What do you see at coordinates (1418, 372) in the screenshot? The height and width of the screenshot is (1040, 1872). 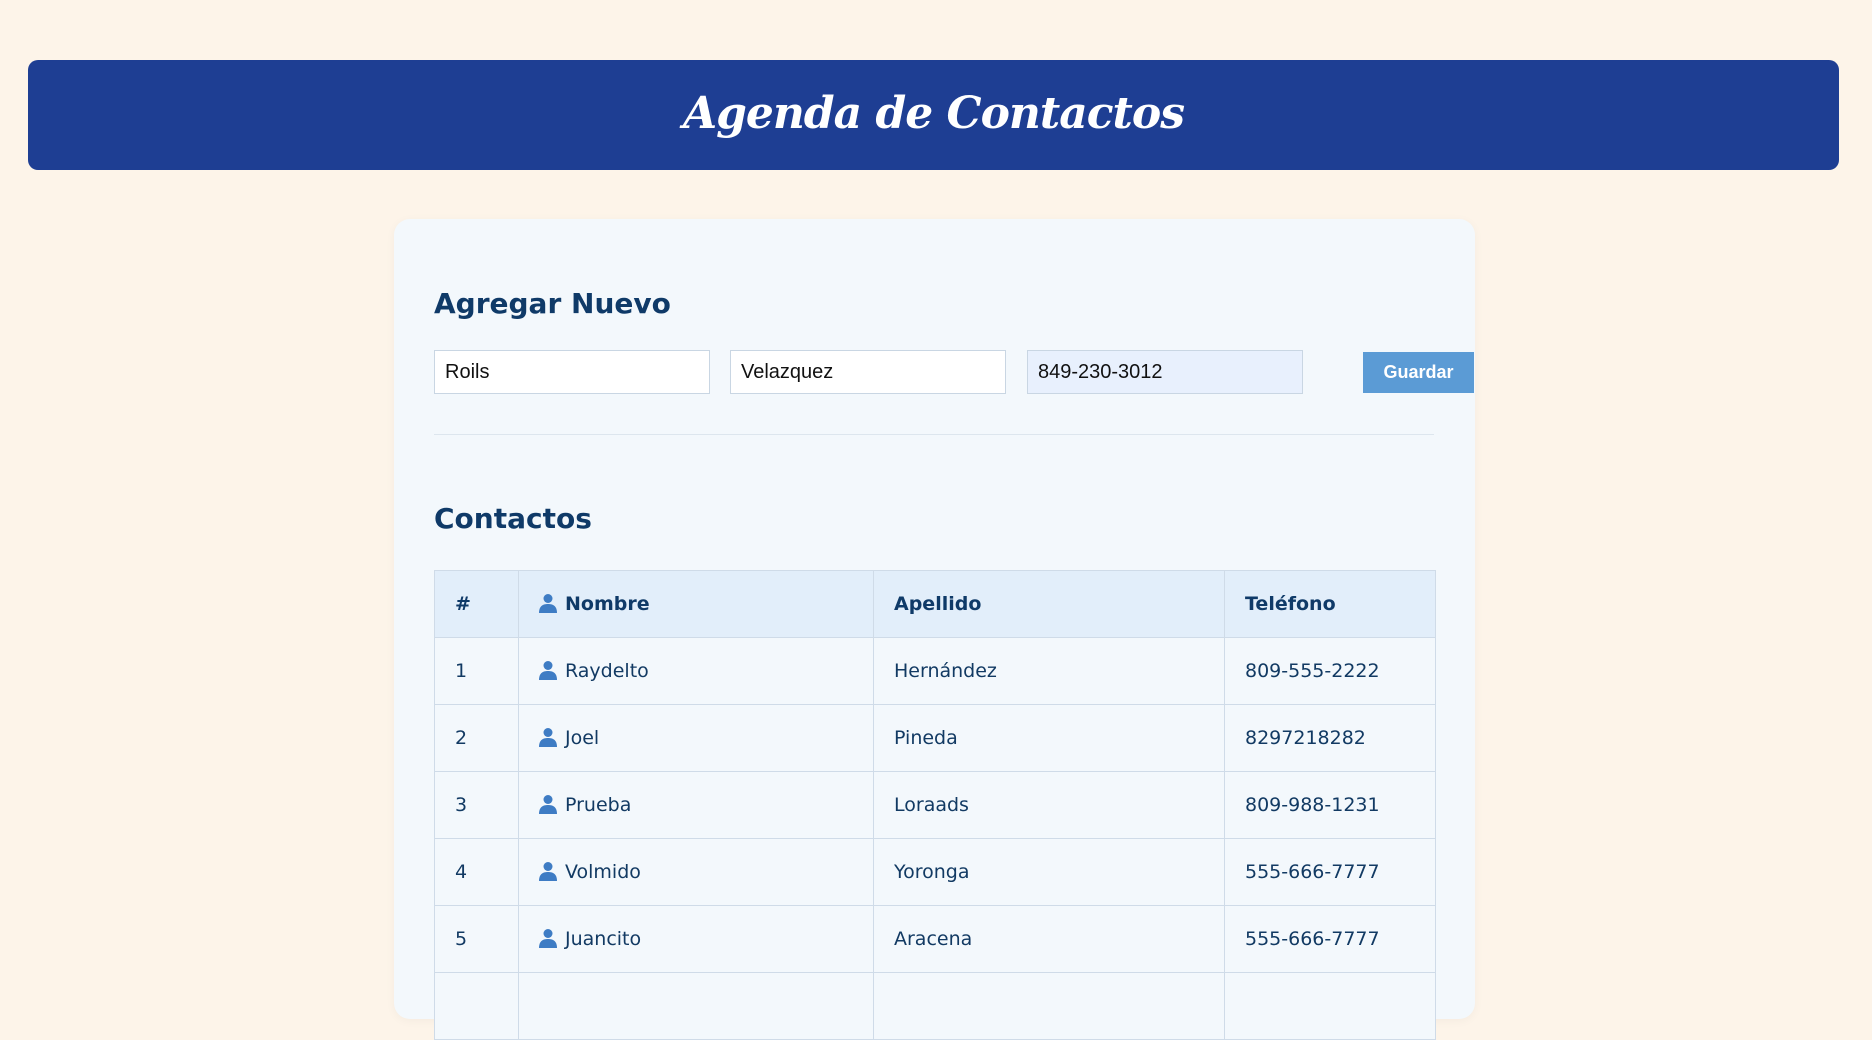 I see `save-button: Guardar` at bounding box center [1418, 372].